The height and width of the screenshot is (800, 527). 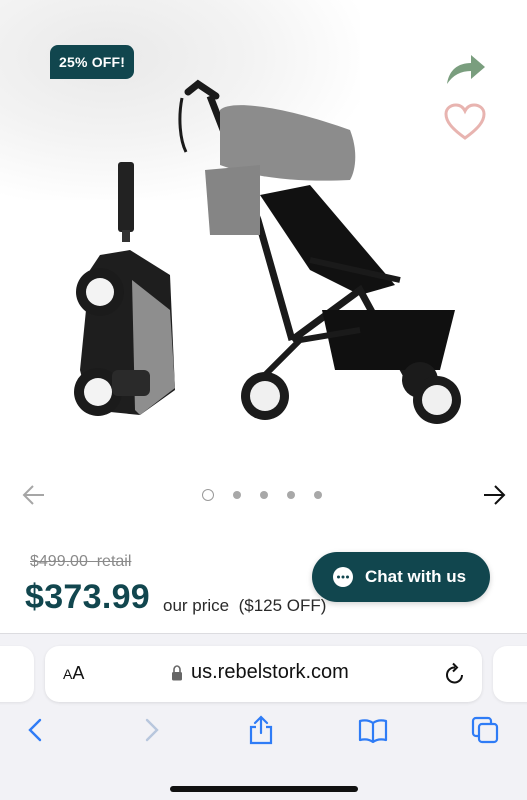 I want to click on chat-button: Chat with us, so click(x=401, y=577).